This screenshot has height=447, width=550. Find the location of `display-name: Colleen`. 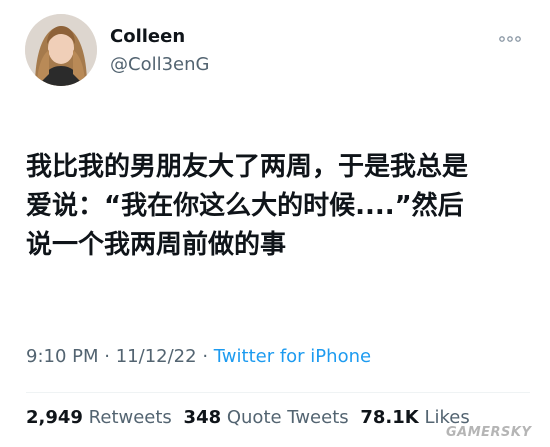

display-name: Colleen is located at coordinates (147, 37).